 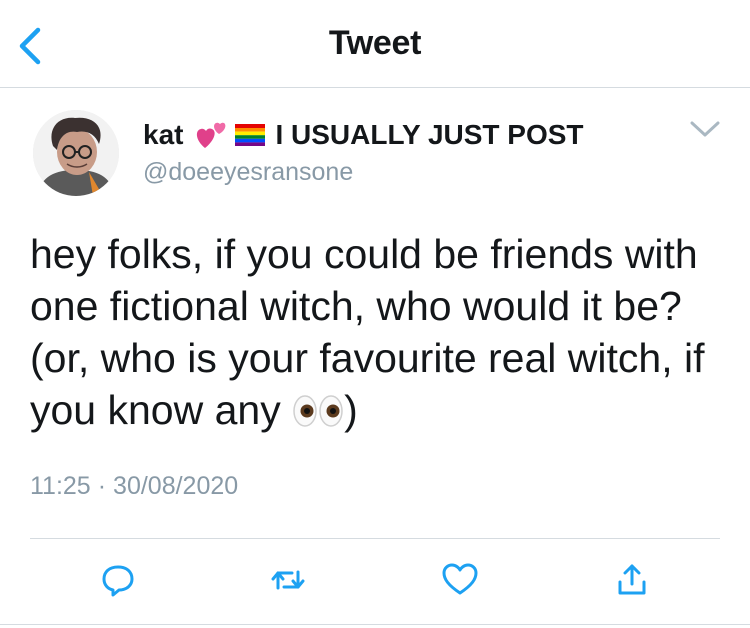 I want to click on display-name-suffix: I USUALLY JUST POST, so click(x=429, y=134).